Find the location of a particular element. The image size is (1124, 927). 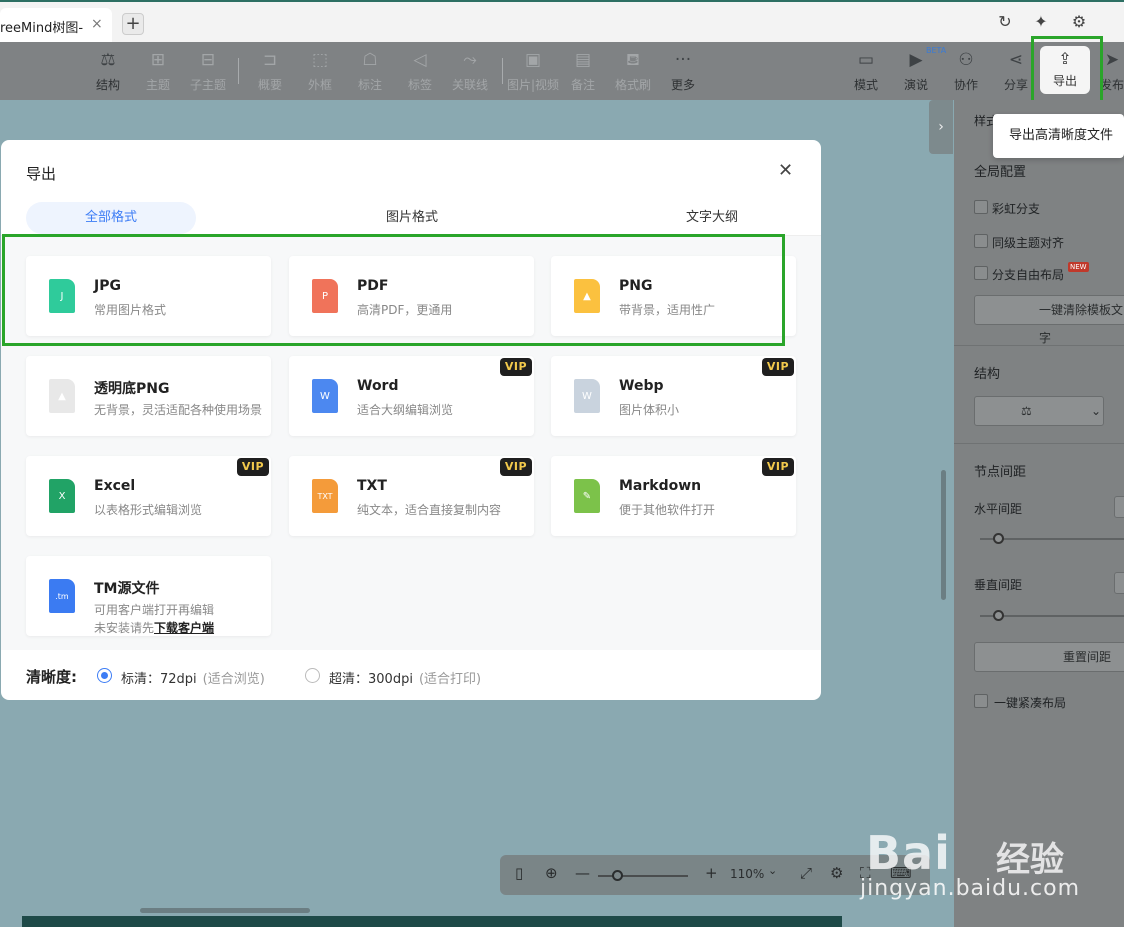

panel-collapse-button: › is located at coordinates (941, 127).